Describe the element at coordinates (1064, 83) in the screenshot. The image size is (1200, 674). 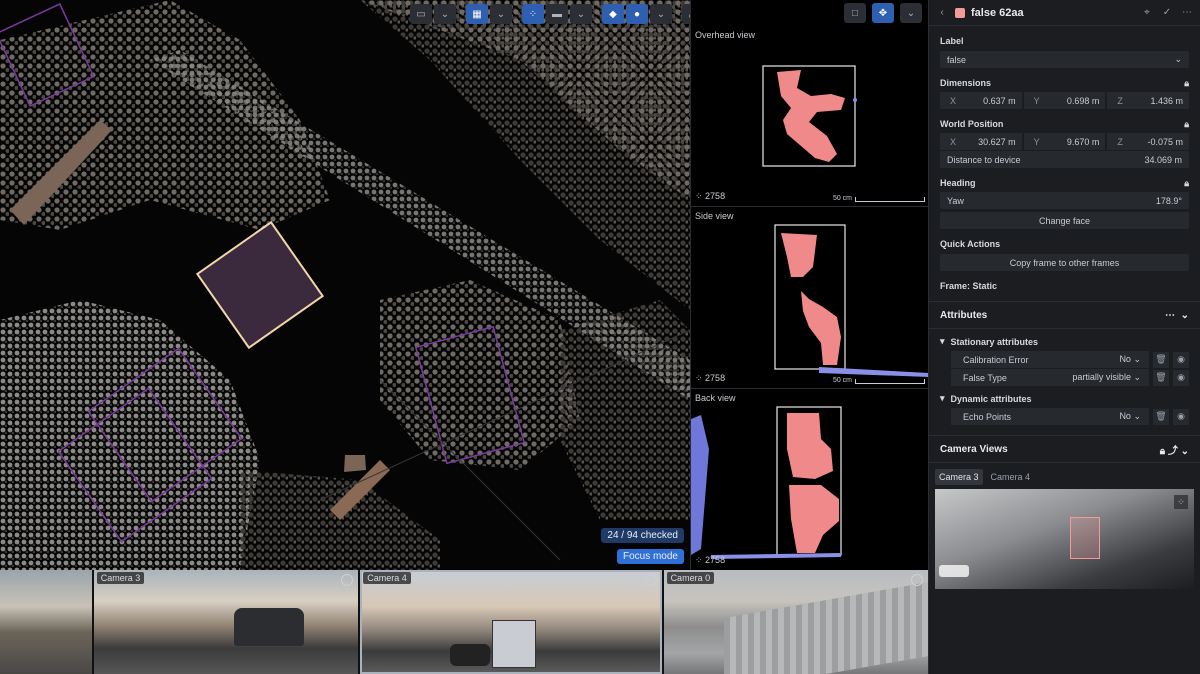
I see `dimensions-heading: Dimensions 🔒︎` at that location.